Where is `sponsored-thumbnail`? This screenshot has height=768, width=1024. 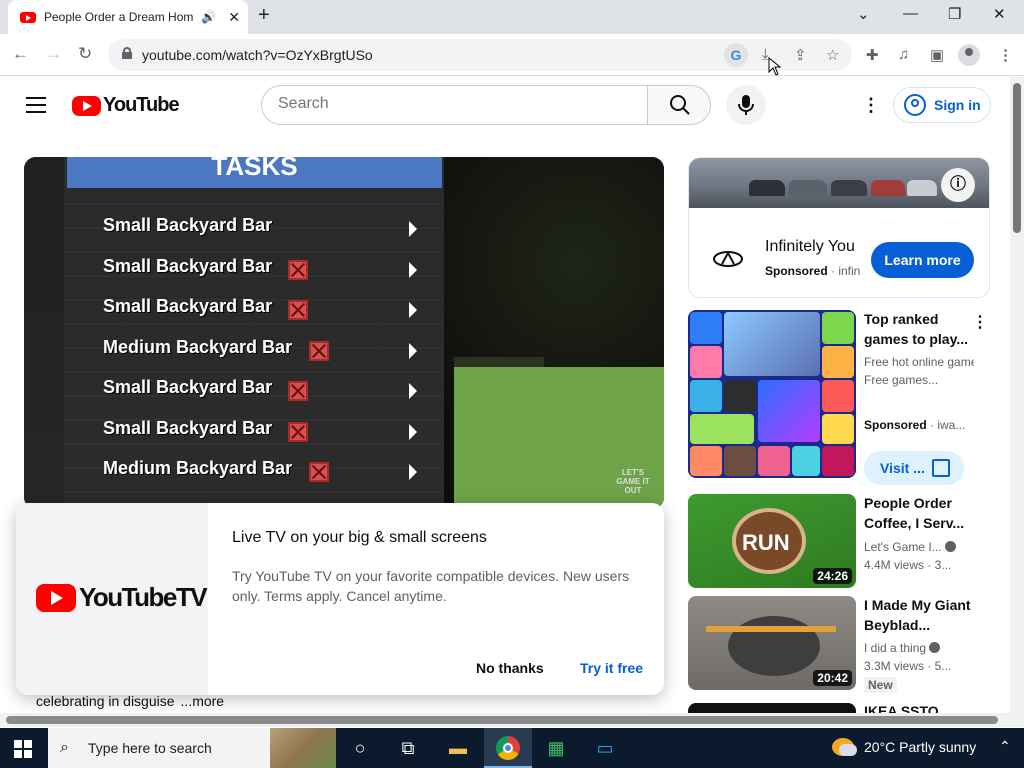
sponsored-thumbnail is located at coordinates (772, 394).